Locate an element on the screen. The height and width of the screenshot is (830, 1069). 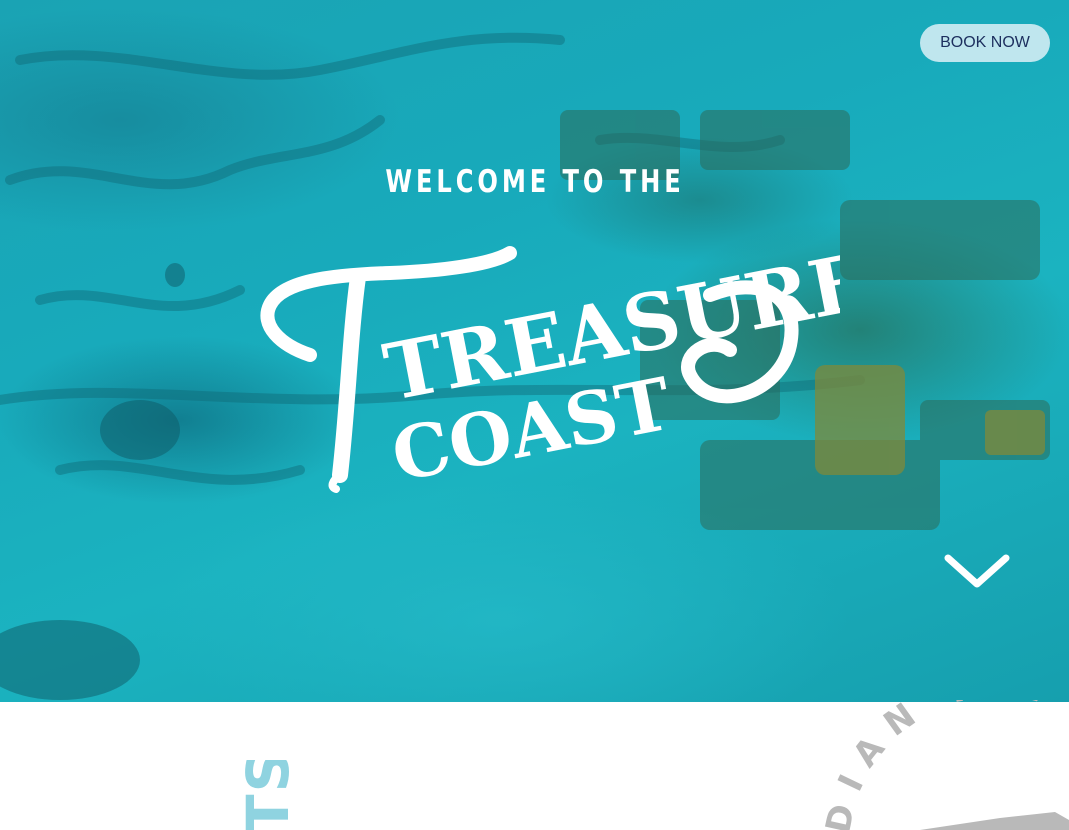
section-heading-fragment: TS. is located at coordinates (266, 795).